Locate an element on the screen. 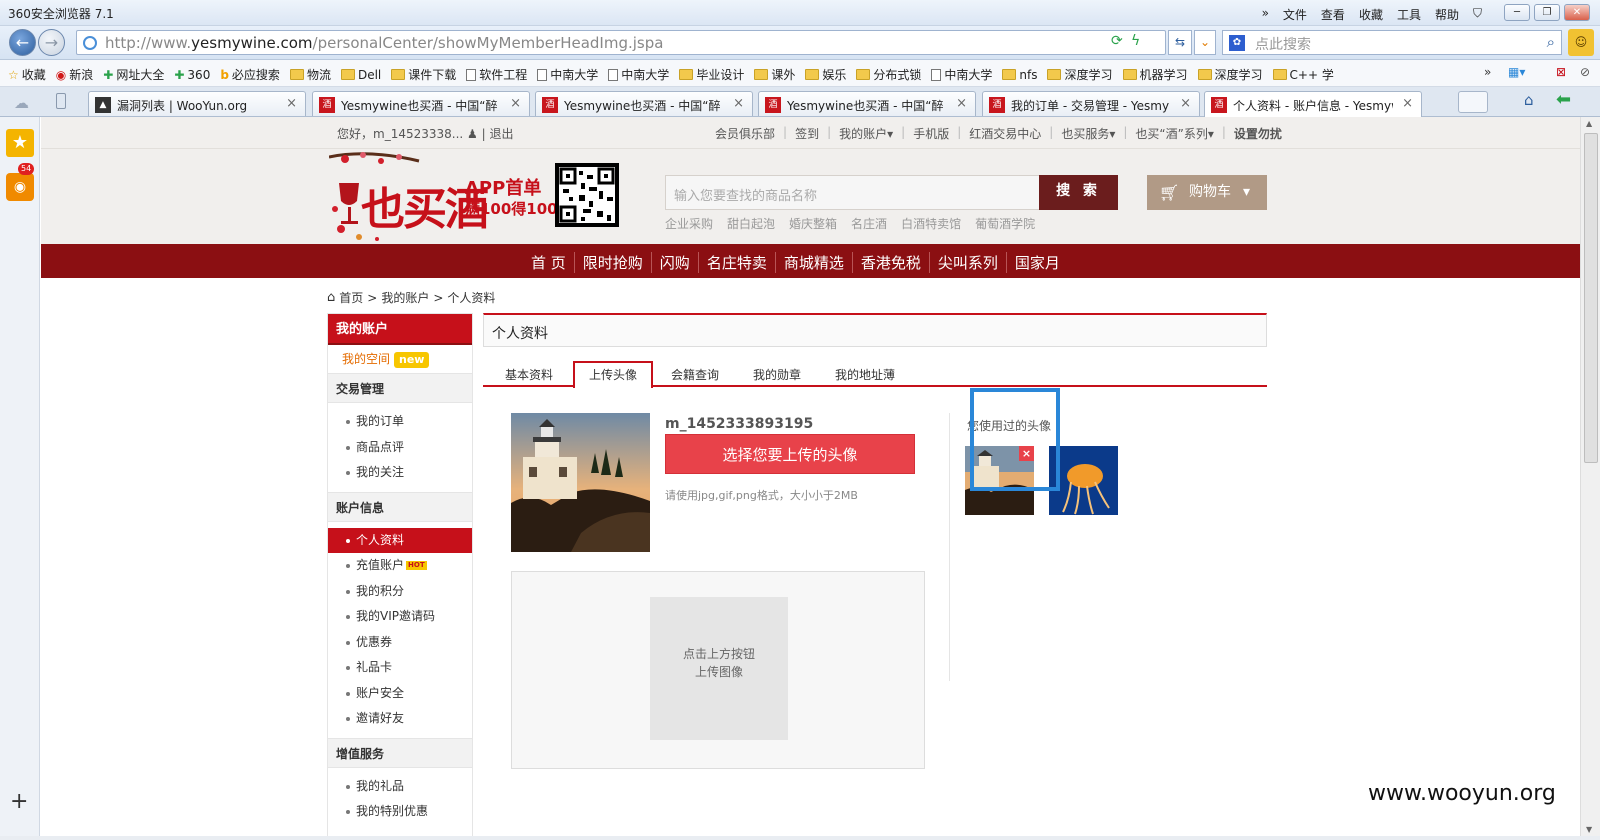 Image resolution: width=1600 pixels, height=840 pixels. search-icon: ⌕ is located at coordinates (1551, 42).